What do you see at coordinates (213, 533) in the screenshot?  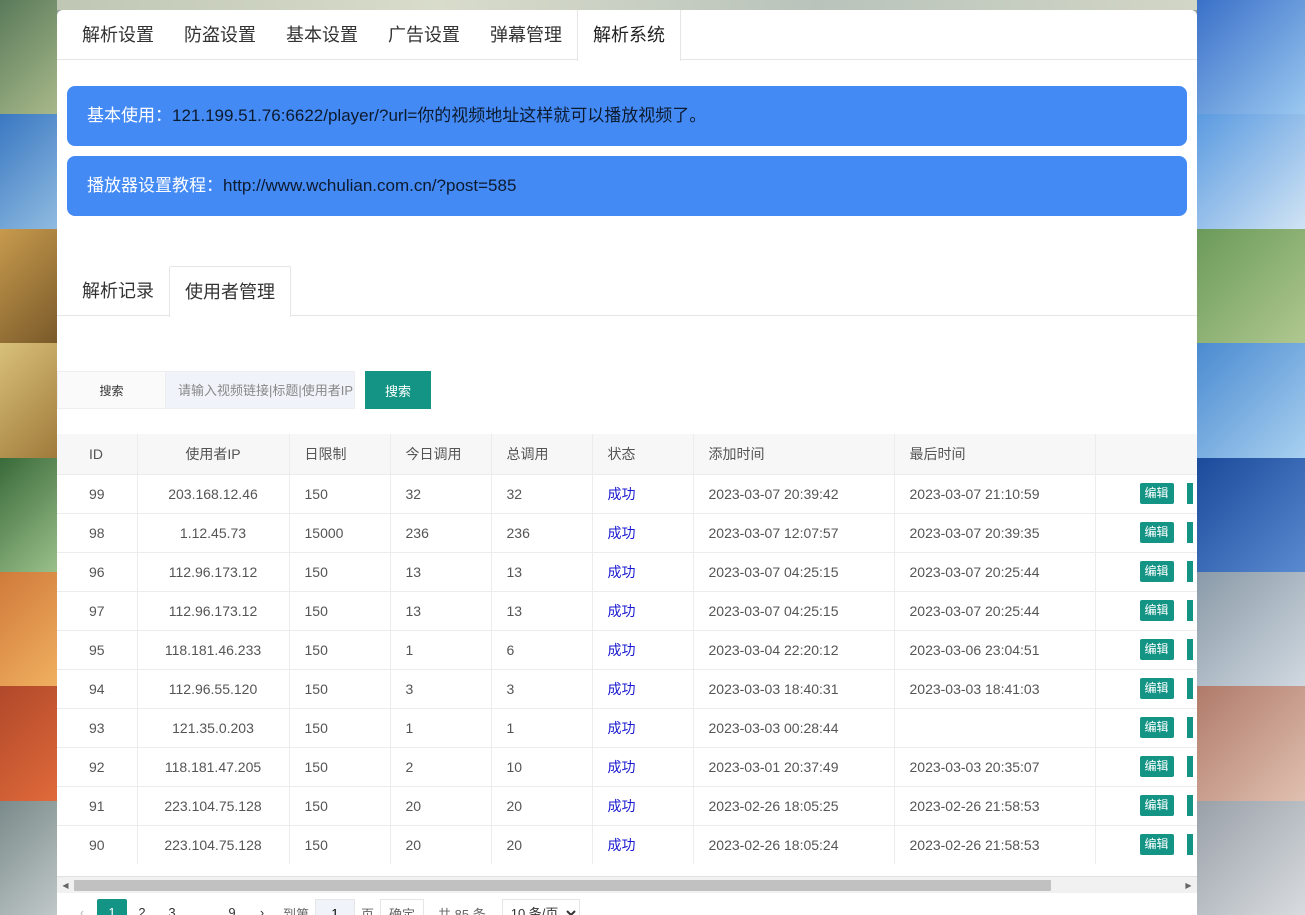 I see `cell-user-ip: 1.12.45.73` at bounding box center [213, 533].